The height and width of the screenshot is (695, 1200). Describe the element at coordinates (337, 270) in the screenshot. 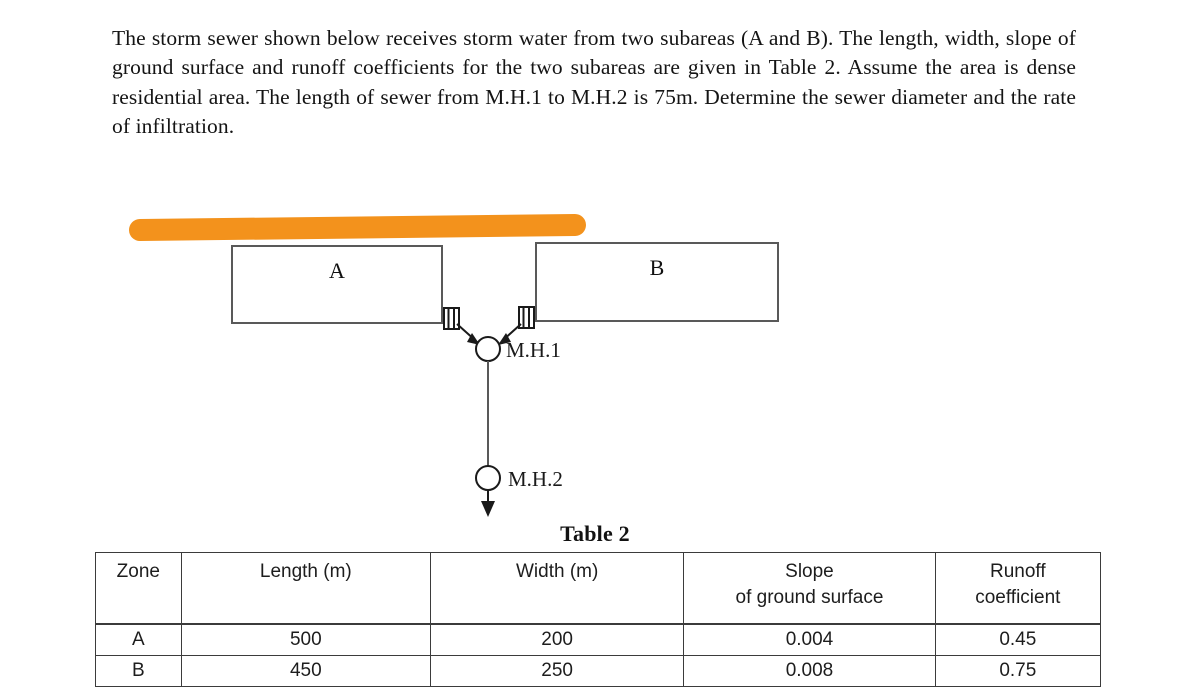

I see `subarea-a-label: A` at that location.